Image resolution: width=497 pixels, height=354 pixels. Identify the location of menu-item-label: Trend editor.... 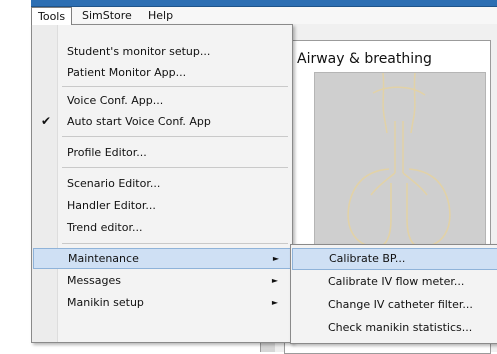
(105, 227).